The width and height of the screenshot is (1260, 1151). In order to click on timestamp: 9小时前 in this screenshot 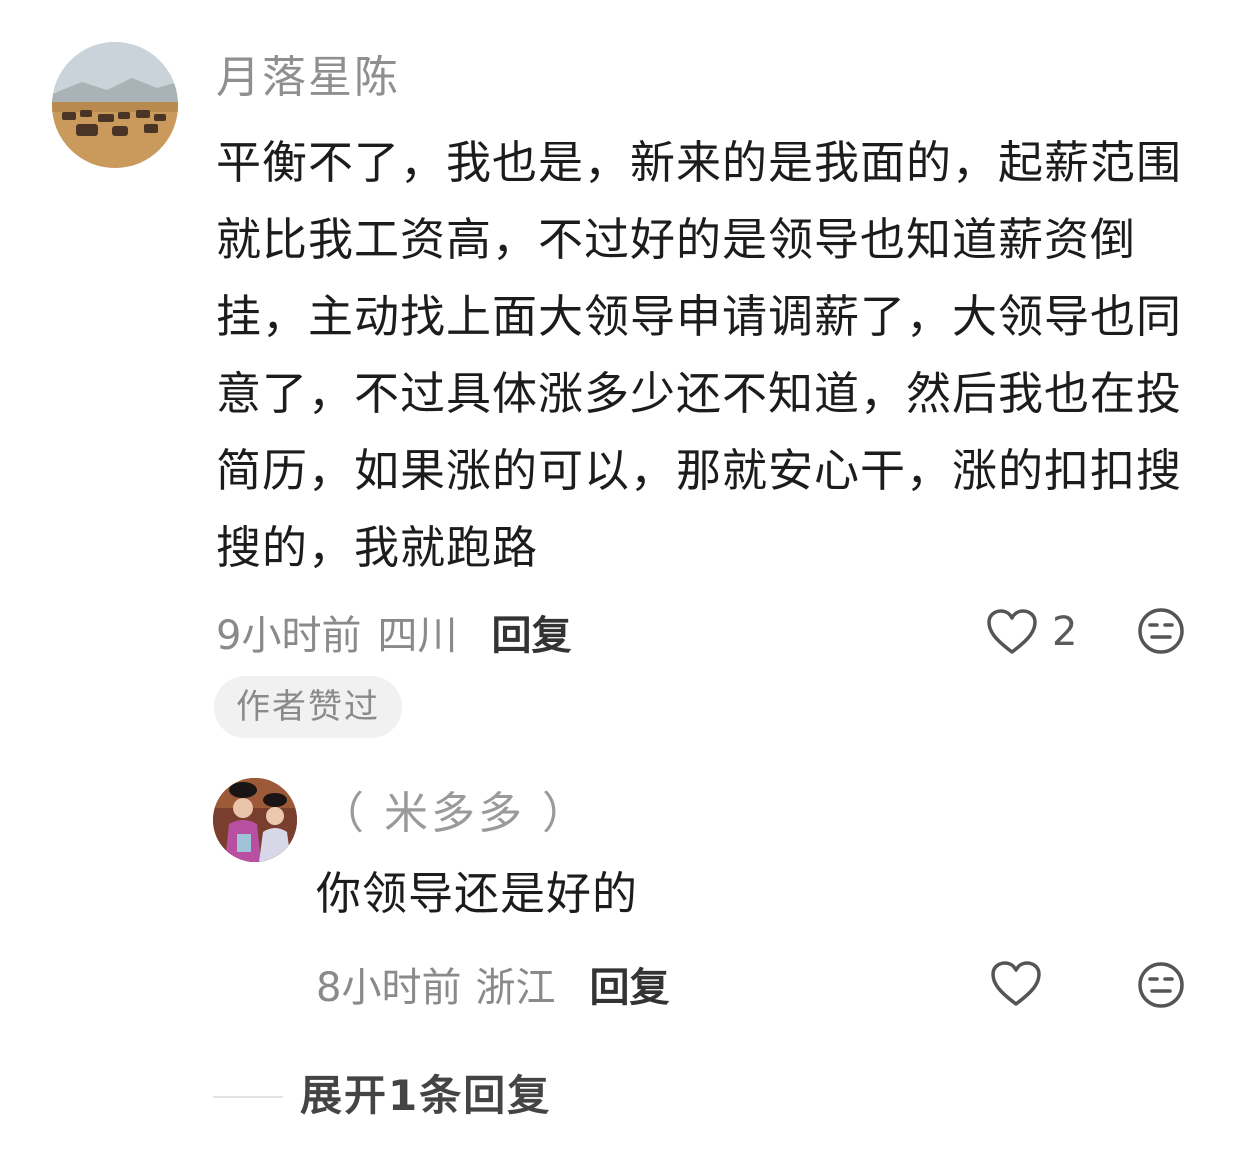, I will do `click(289, 636)`.